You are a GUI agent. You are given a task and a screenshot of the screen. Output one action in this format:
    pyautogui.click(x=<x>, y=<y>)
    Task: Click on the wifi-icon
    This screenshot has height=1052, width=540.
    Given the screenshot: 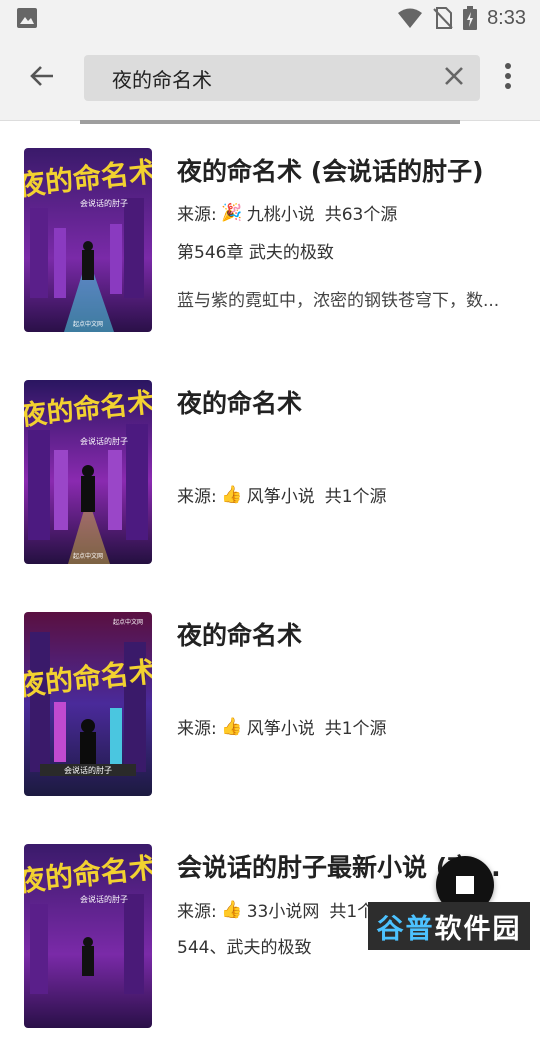 What is the action you would take?
    pyautogui.click(x=410, y=18)
    